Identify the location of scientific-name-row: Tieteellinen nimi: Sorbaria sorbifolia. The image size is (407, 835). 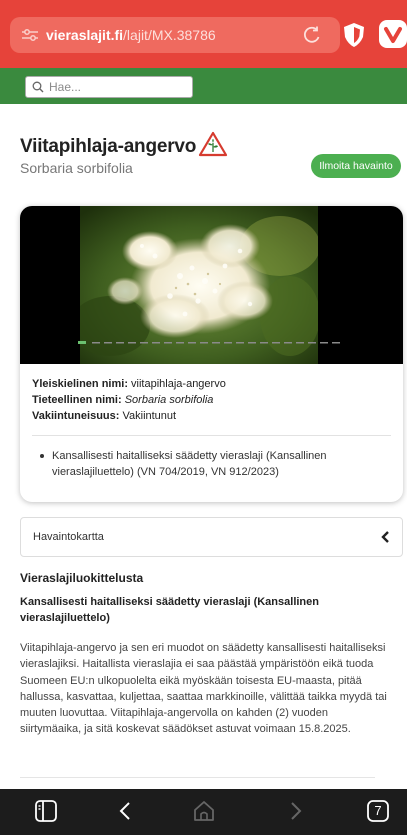
(129, 400).